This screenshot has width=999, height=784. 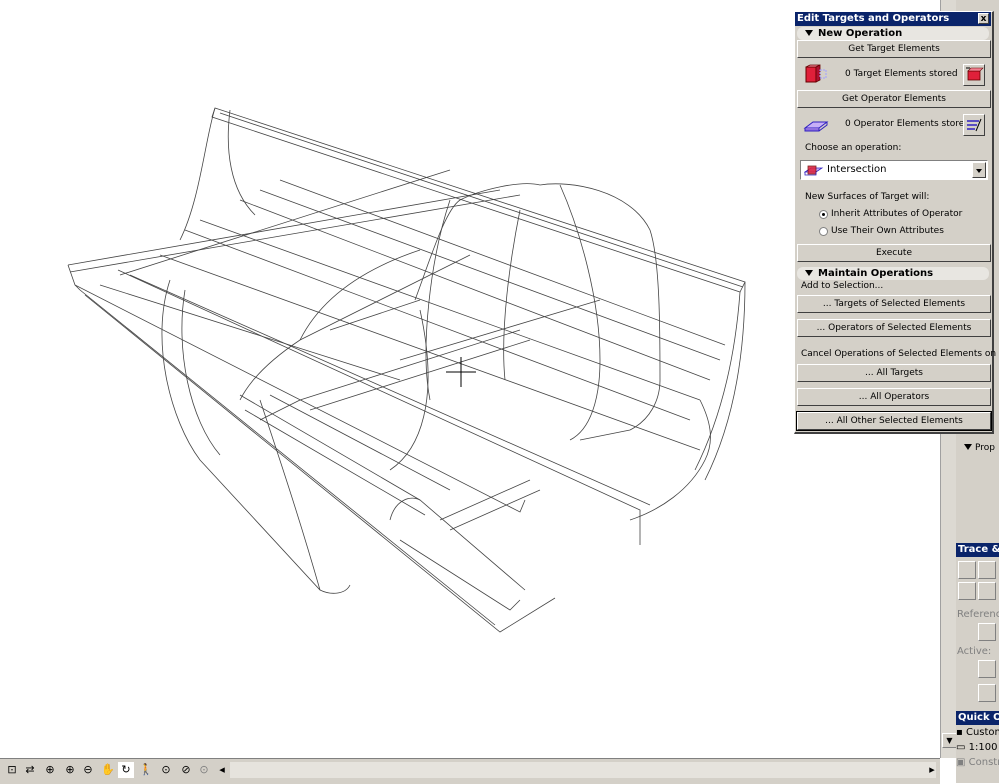 What do you see at coordinates (12, 770) in the screenshot?
I see `zoom-window-icon: ⊡` at bounding box center [12, 770].